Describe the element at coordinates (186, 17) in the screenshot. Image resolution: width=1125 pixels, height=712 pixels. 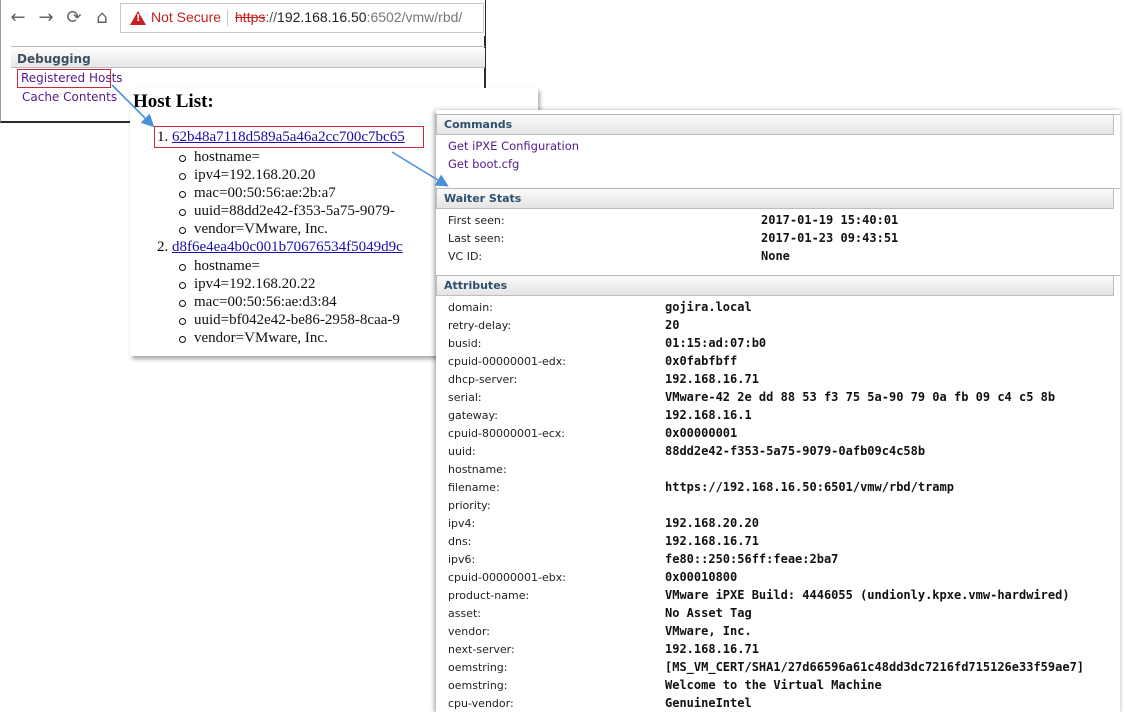
I see `not-secure-label: Not Secure` at that location.